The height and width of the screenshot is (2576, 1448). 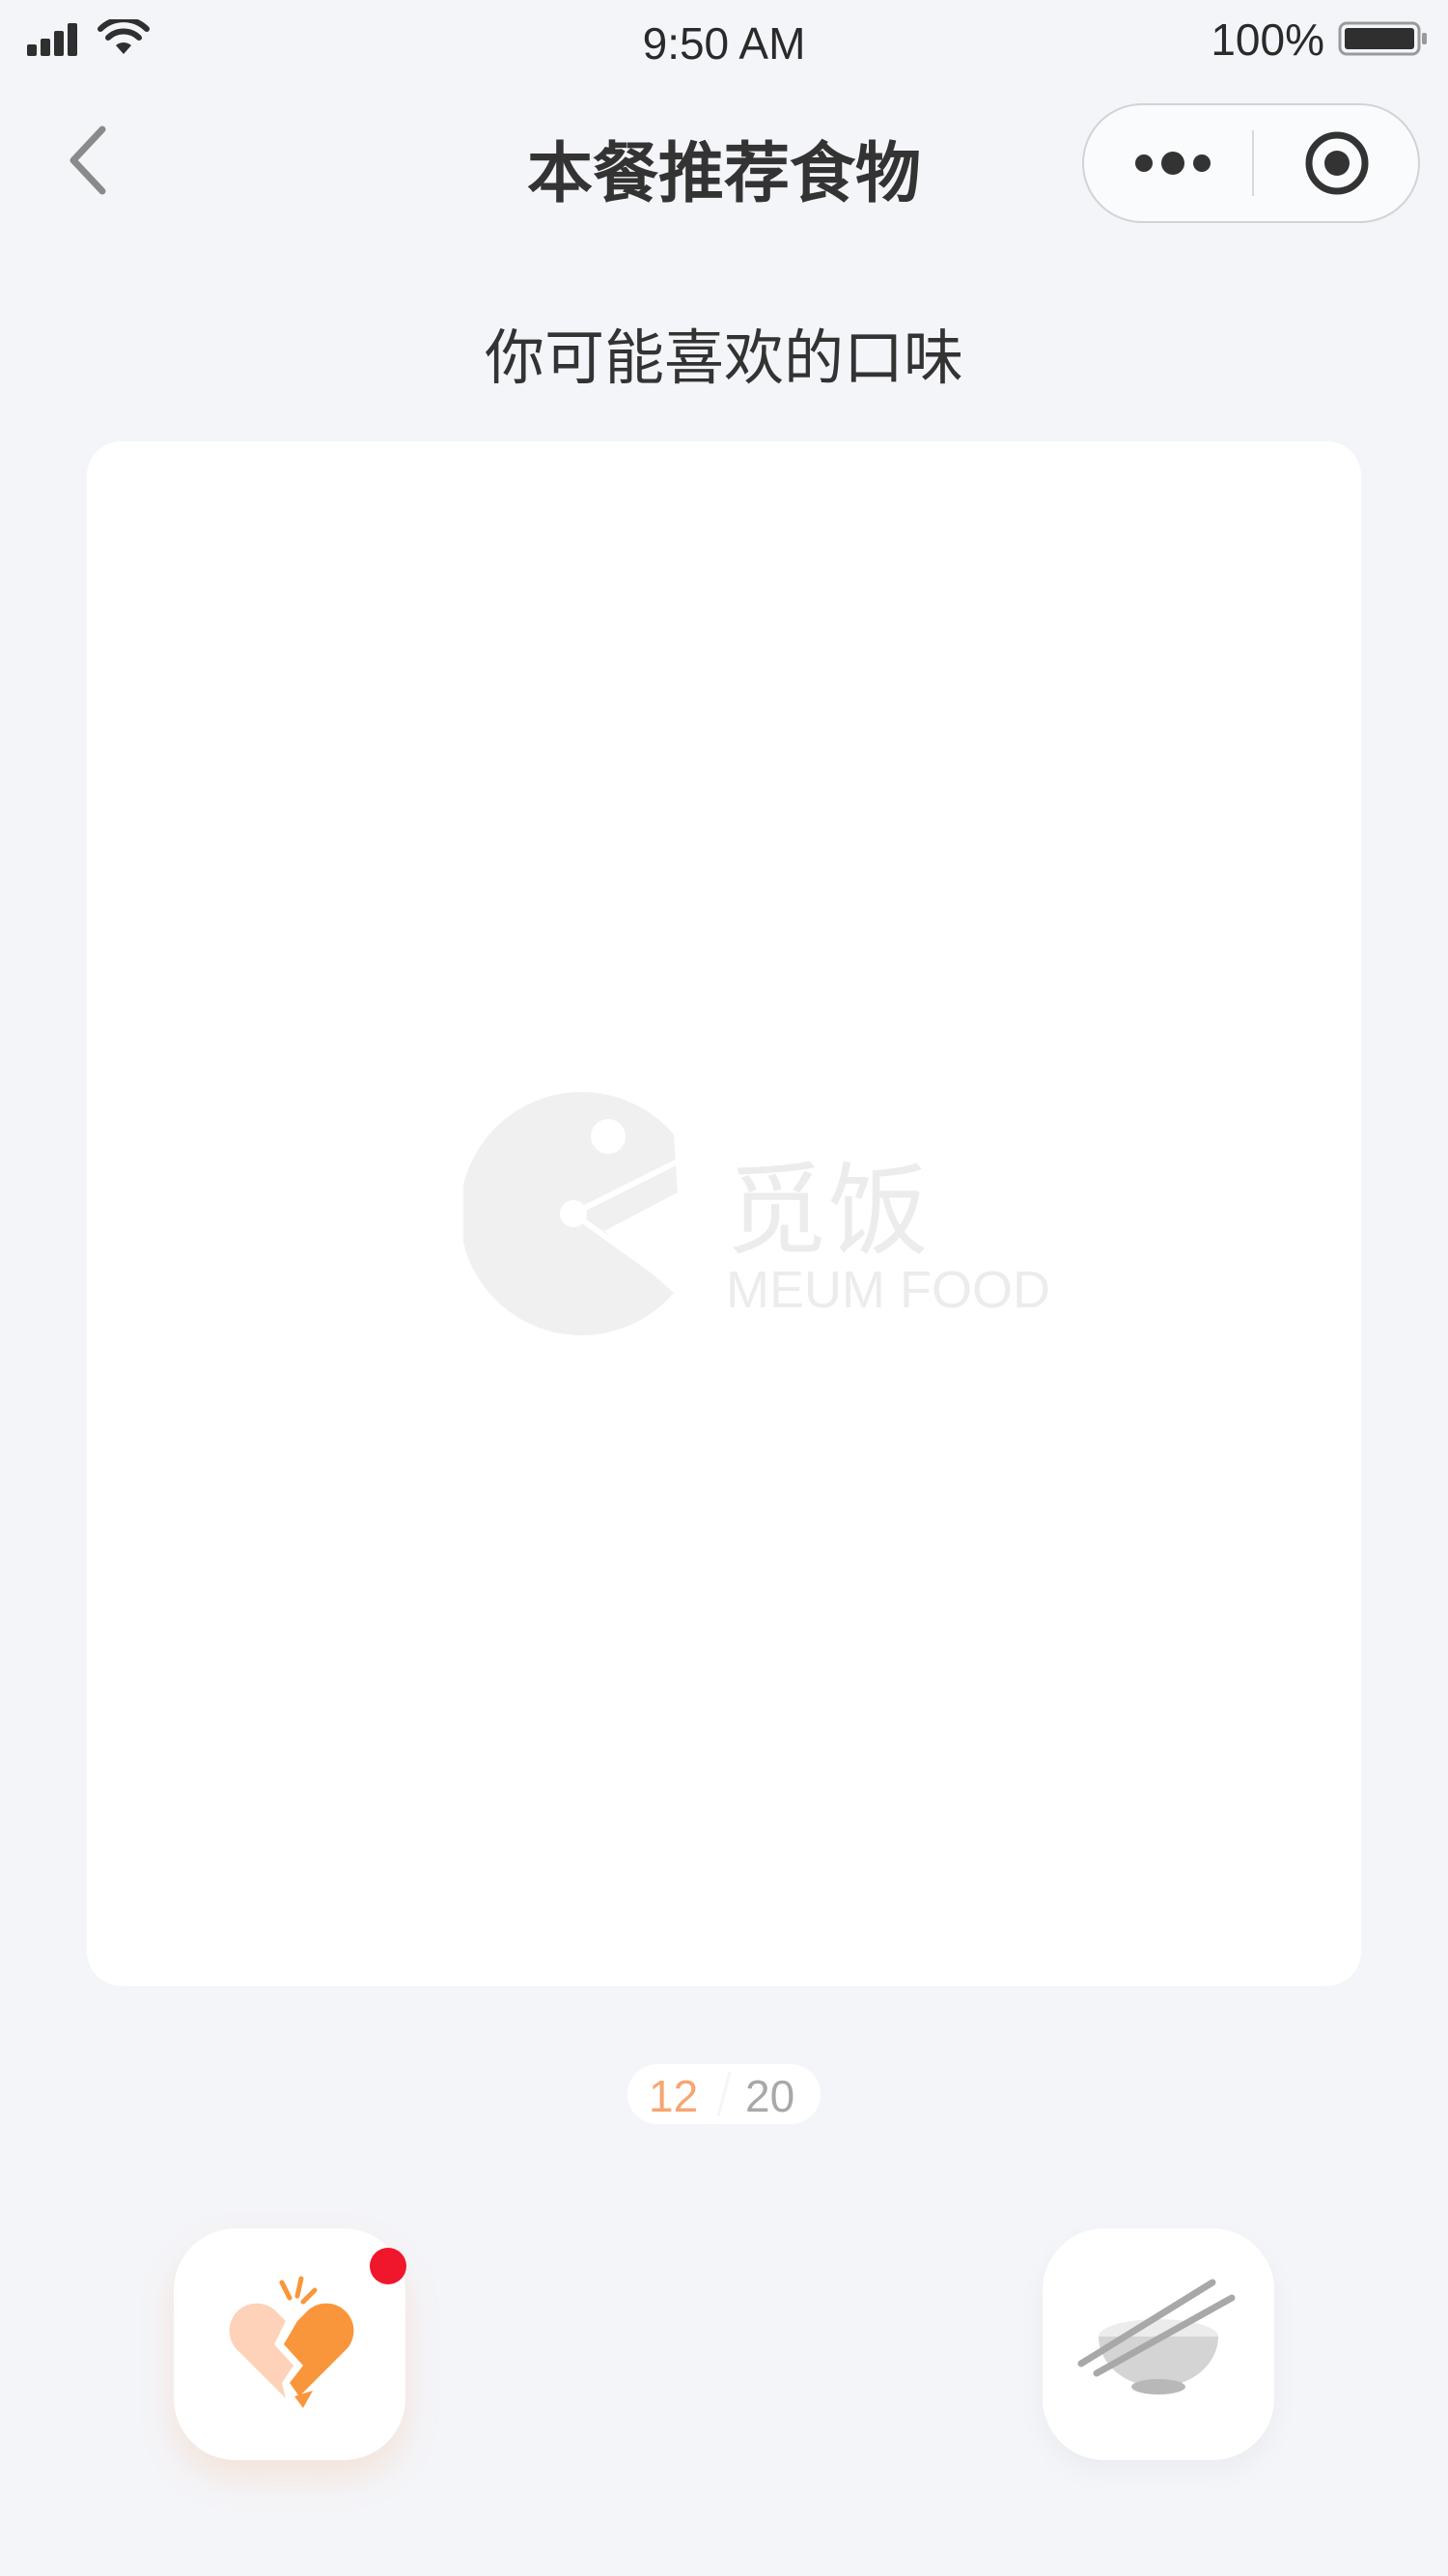 I want to click on status-bar: 9:50 AM 100%, so click(x=724, y=44).